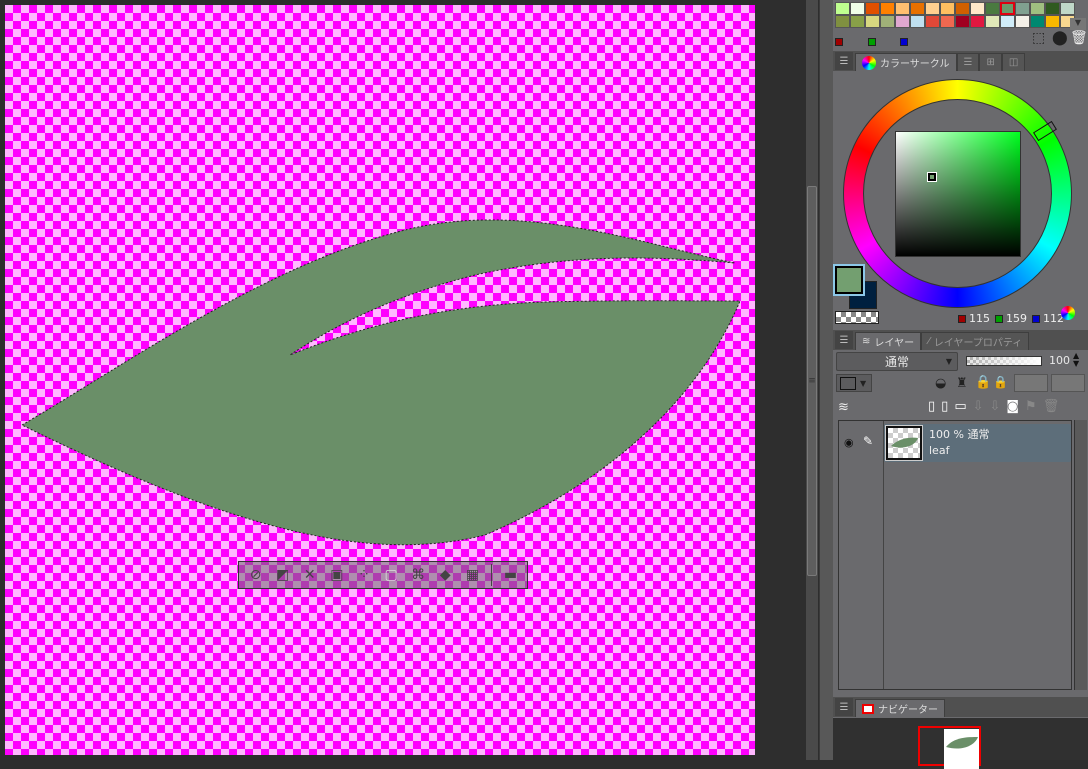 This screenshot has width=1088, height=769. Describe the element at coordinates (854, 383) in the screenshot. I see `layer-color-select: ▼` at that location.